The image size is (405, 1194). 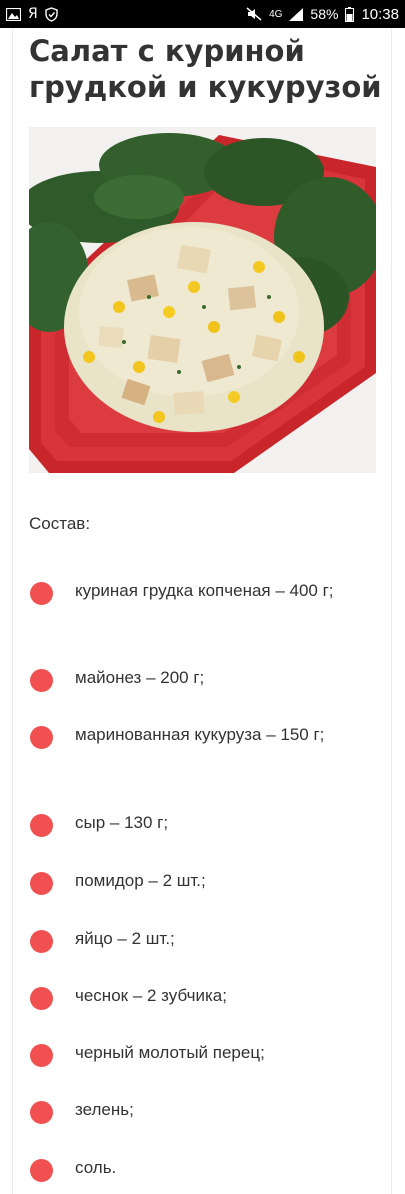 What do you see at coordinates (125, 938) in the screenshot?
I see `ingredient-text: яйцо – 2 шт.;` at bounding box center [125, 938].